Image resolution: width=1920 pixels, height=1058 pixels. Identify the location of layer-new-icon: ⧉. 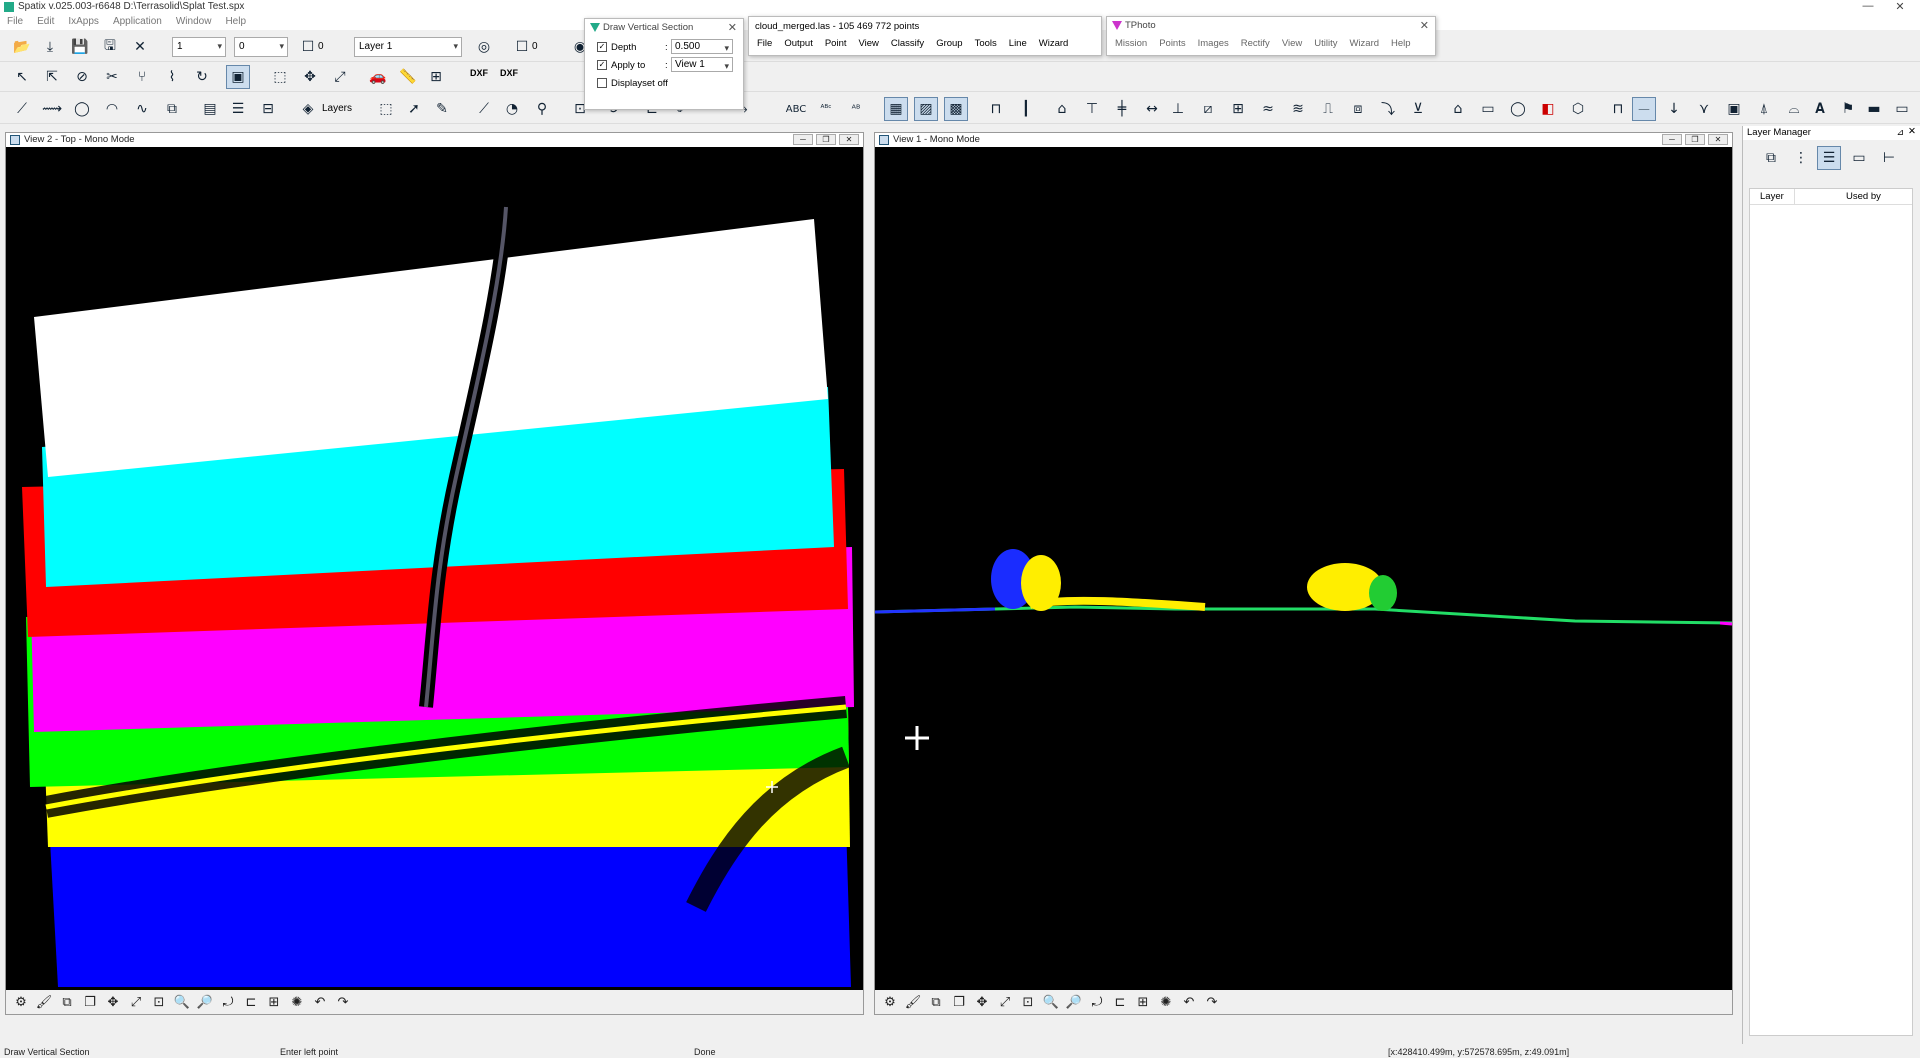
(1771, 158).